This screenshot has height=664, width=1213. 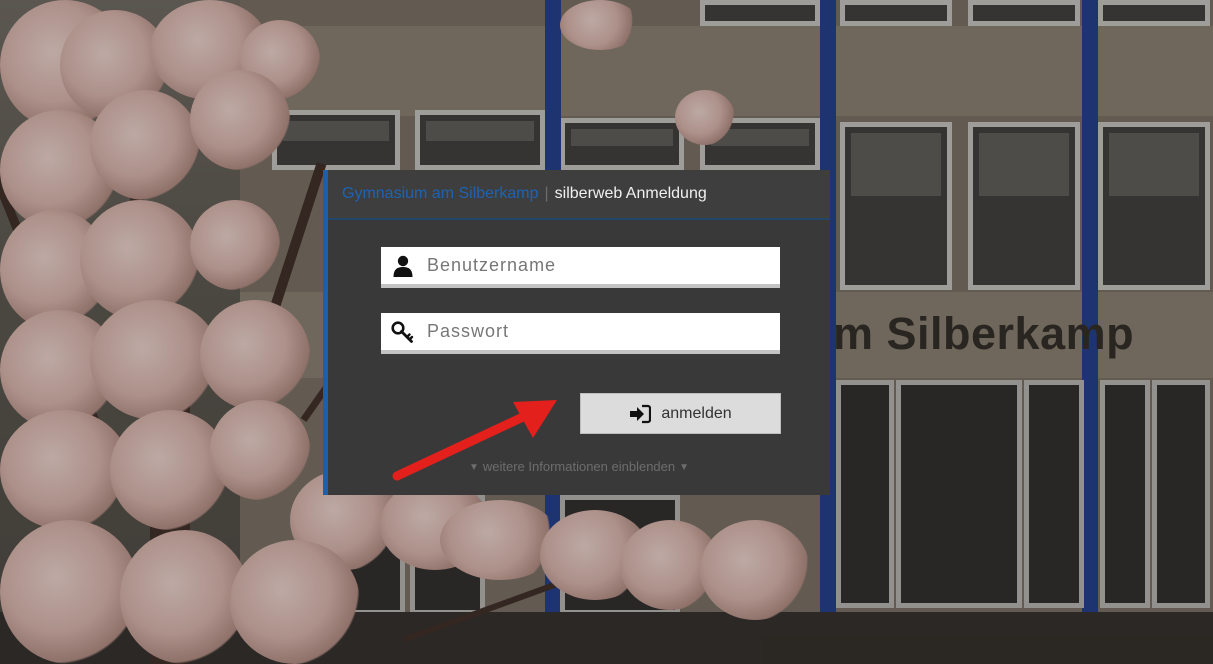 What do you see at coordinates (696, 413) in the screenshot?
I see `login-button-label: anmelden` at bounding box center [696, 413].